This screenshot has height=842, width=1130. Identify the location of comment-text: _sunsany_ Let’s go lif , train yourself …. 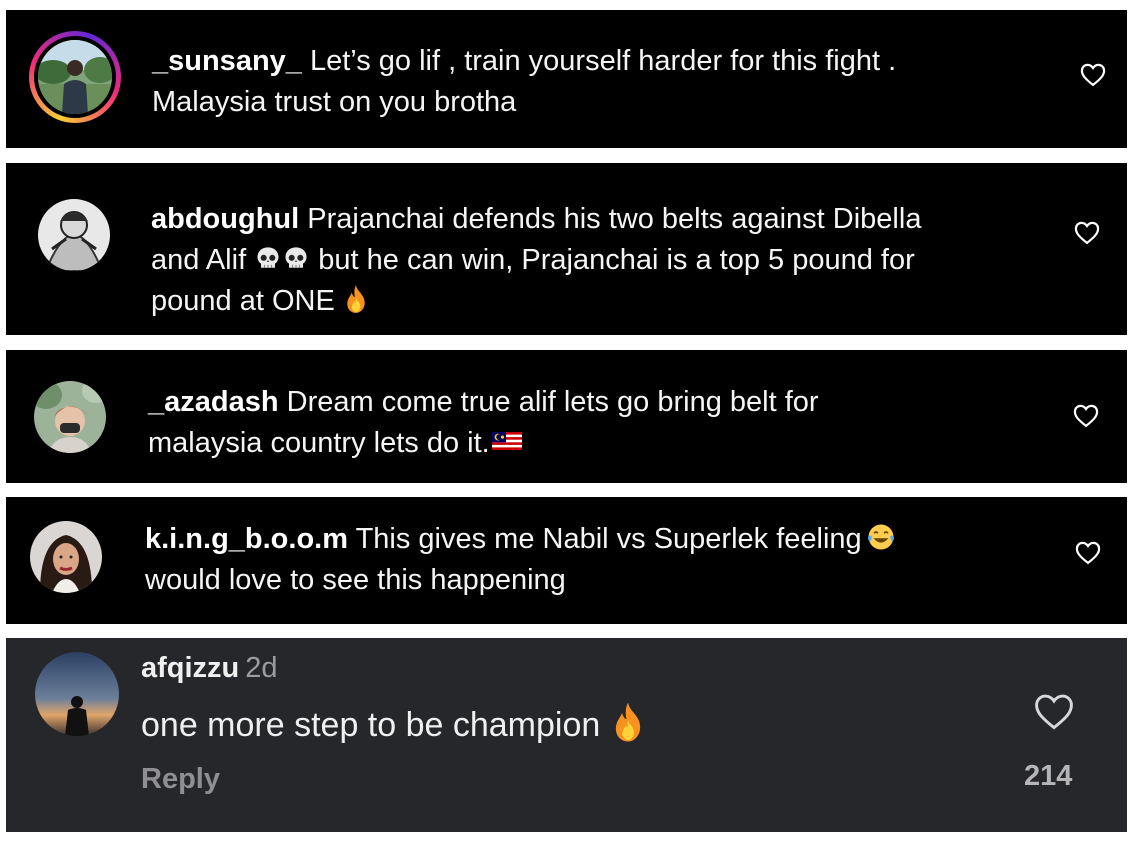
(524, 82).